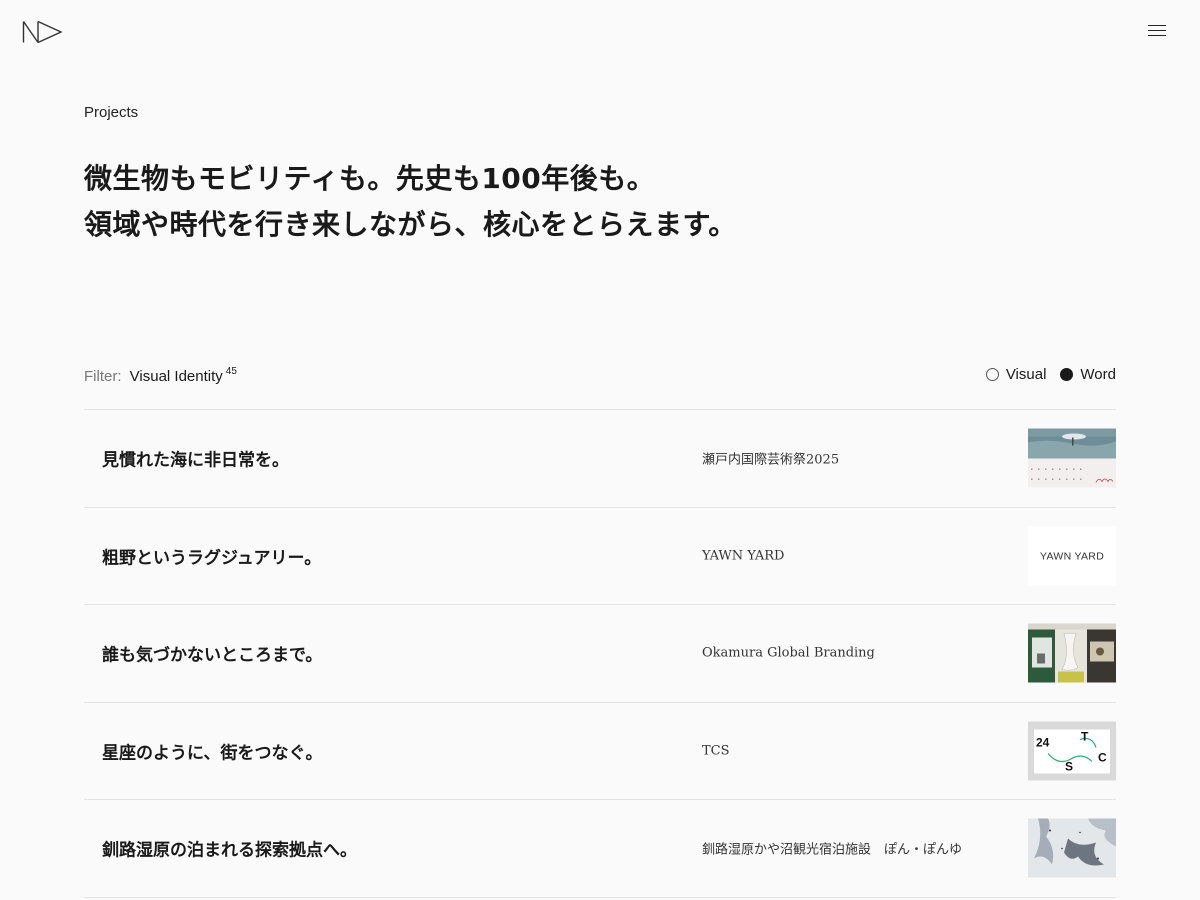 This screenshot has height=900, width=1200. Describe the element at coordinates (1069, 766) in the screenshot. I see `thumb-letter: S` at that location.